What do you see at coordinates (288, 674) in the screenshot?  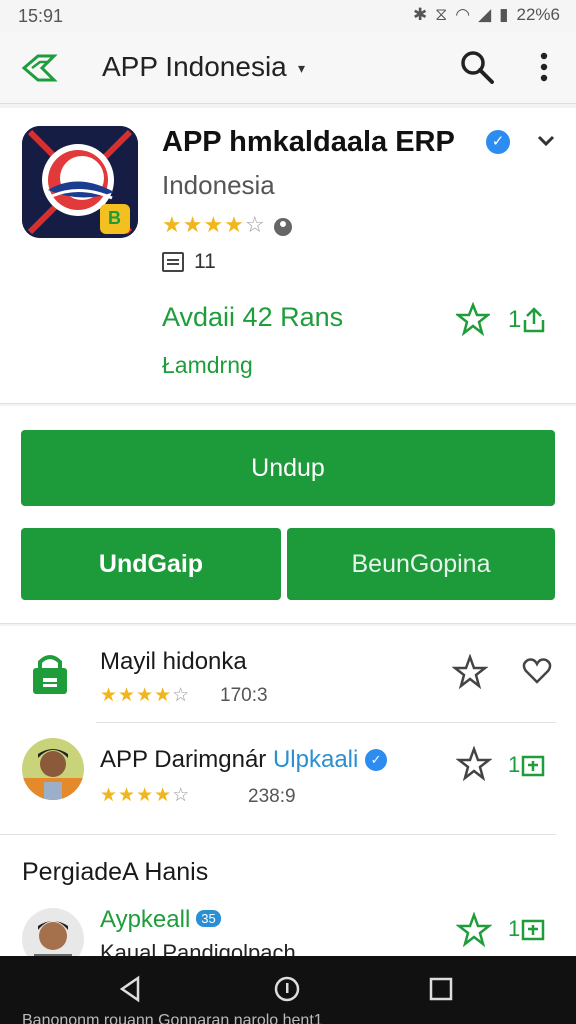 I see `list-item: Mayil hidonka ★★★★☆ 170:3` at bounding box center [288, 674].